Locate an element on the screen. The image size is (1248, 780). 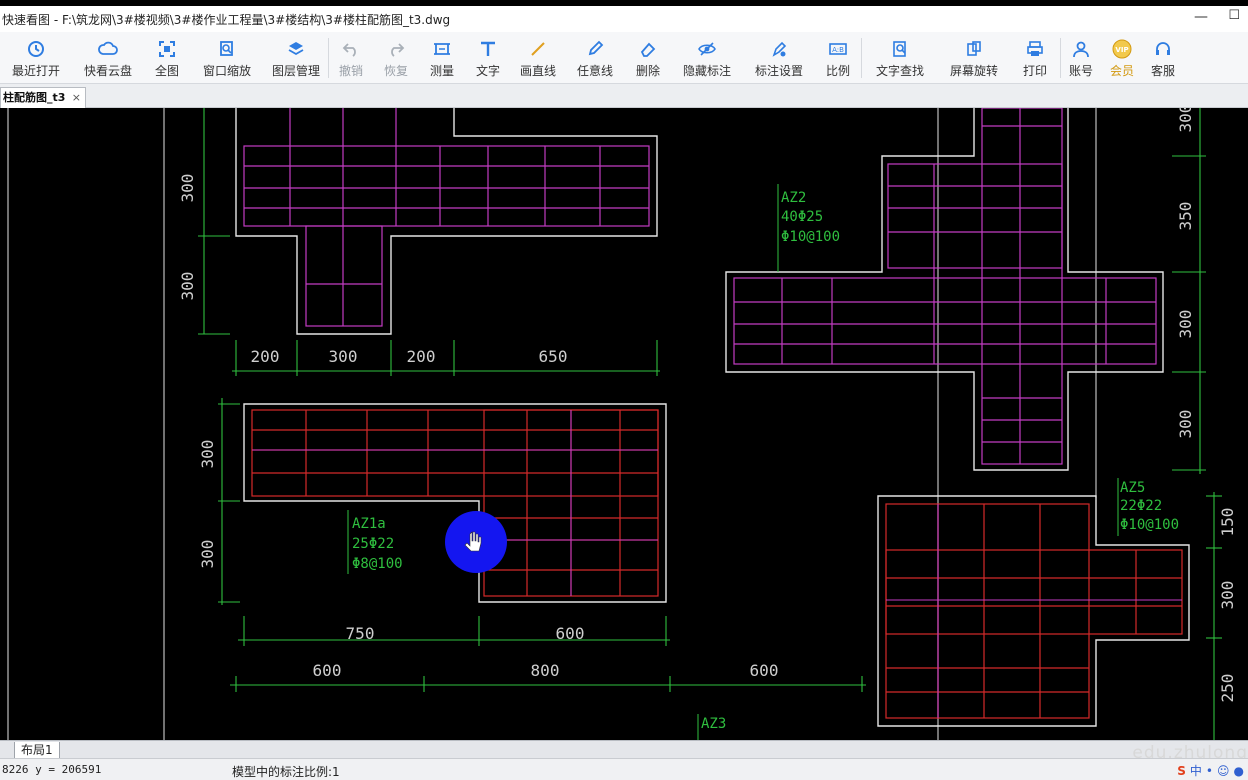
layout-tab: 布局1 is located at coordinates (37, 750).